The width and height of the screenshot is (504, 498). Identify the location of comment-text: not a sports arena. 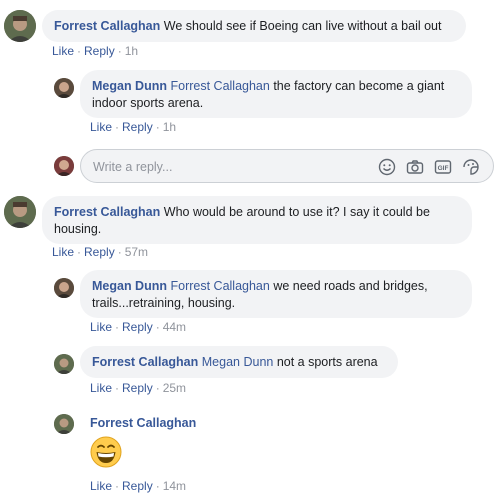
(327, 362).